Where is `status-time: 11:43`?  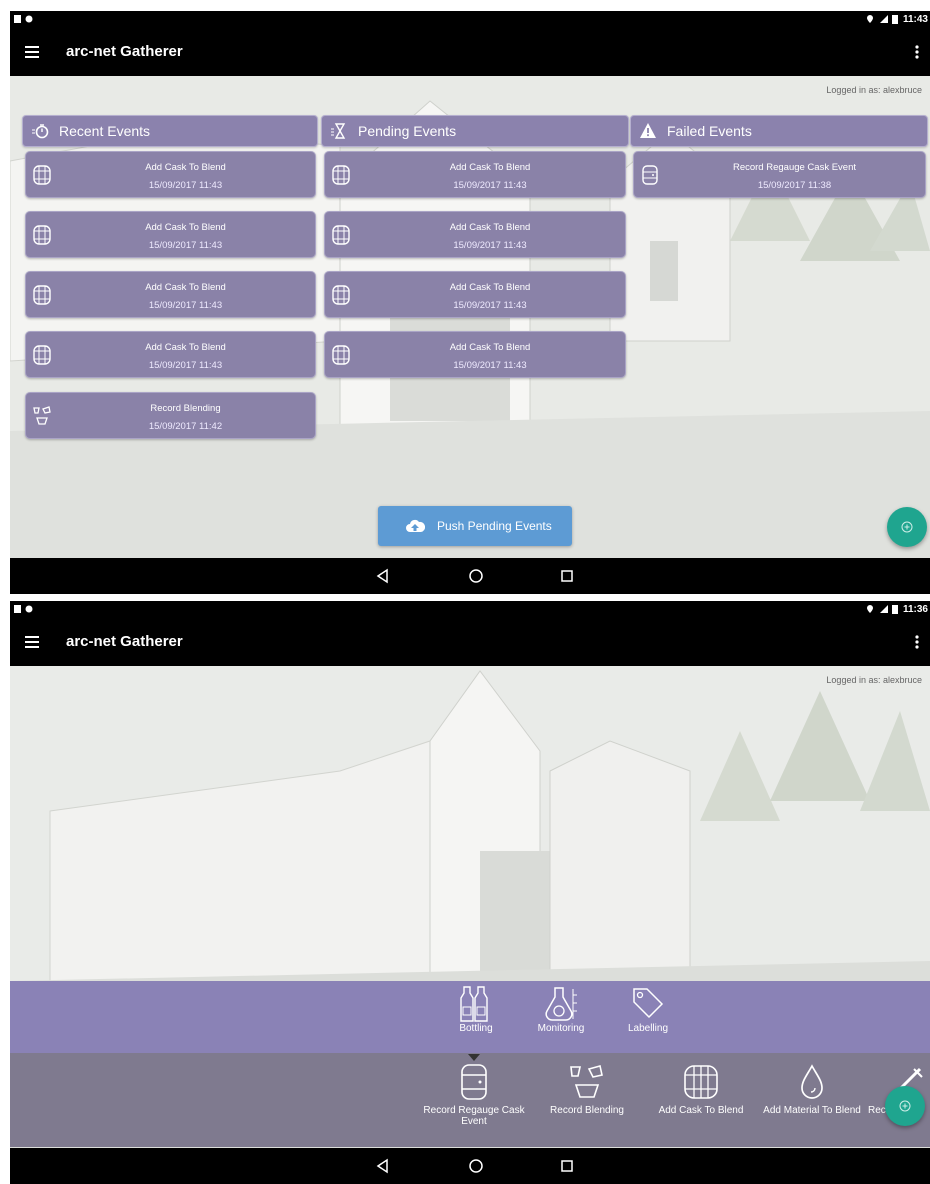
status-time: 11:43 is located at coordinates (915, 19).